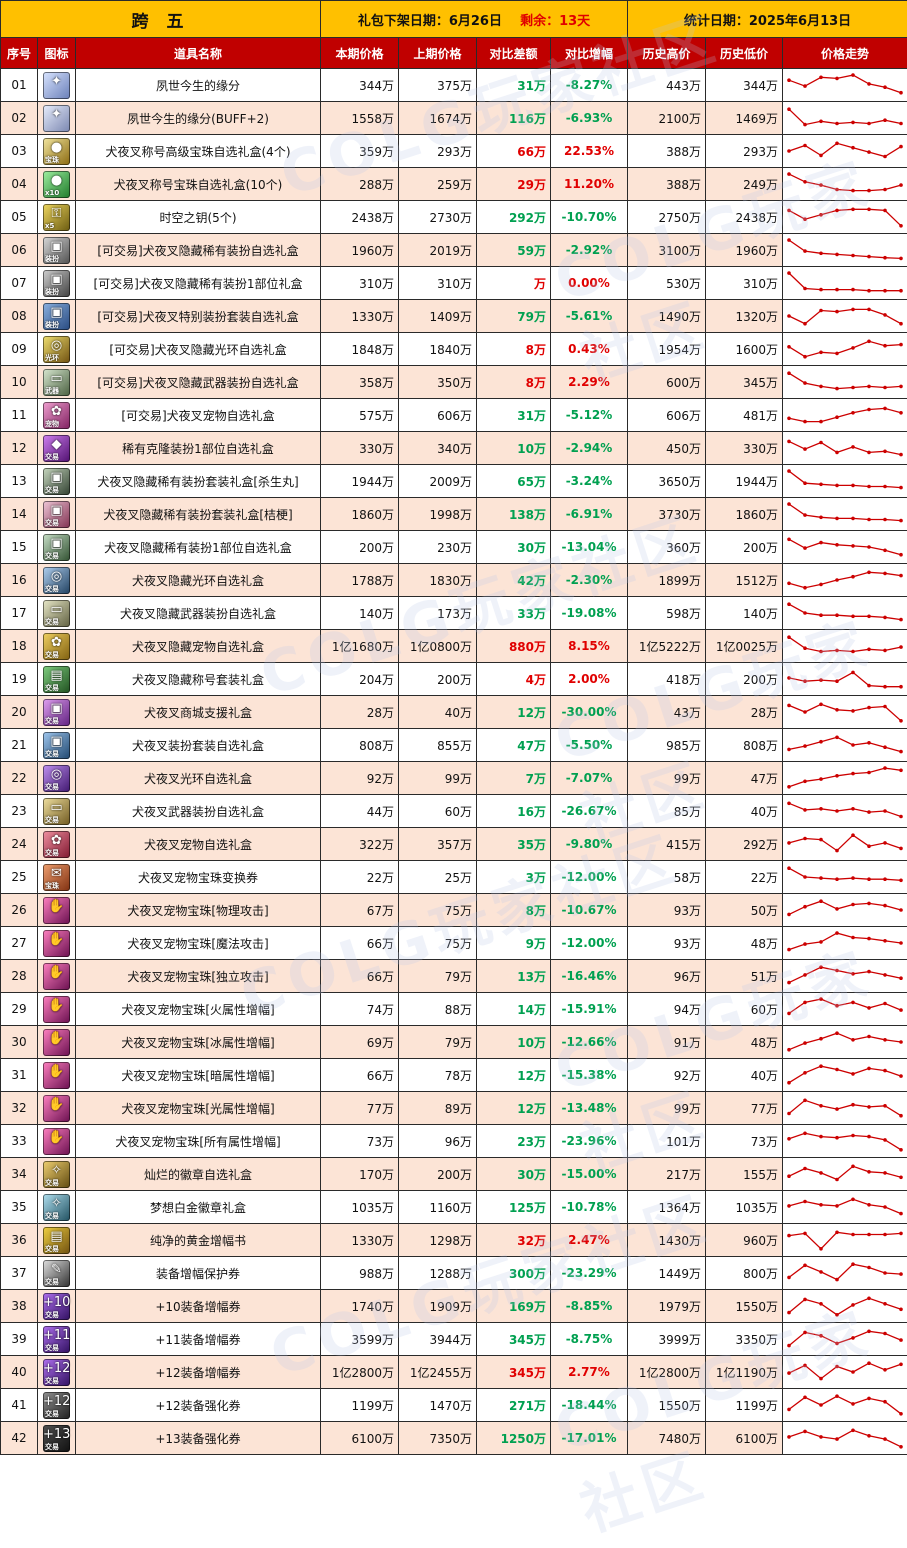  I want to click on change-percent: 0.43%, so click(589, 349).